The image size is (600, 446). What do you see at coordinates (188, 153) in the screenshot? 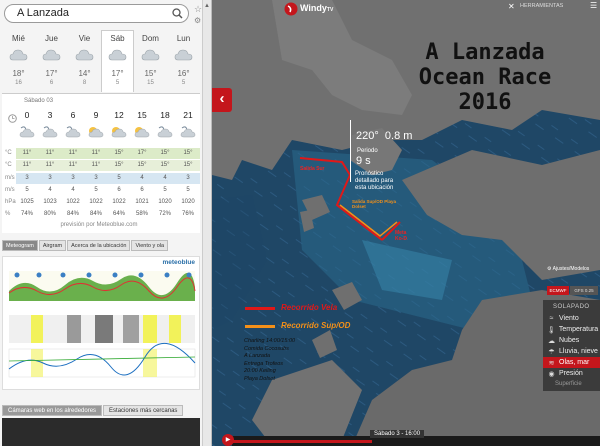
I see `temp-value: 15°` at bounding box center [188, 153].